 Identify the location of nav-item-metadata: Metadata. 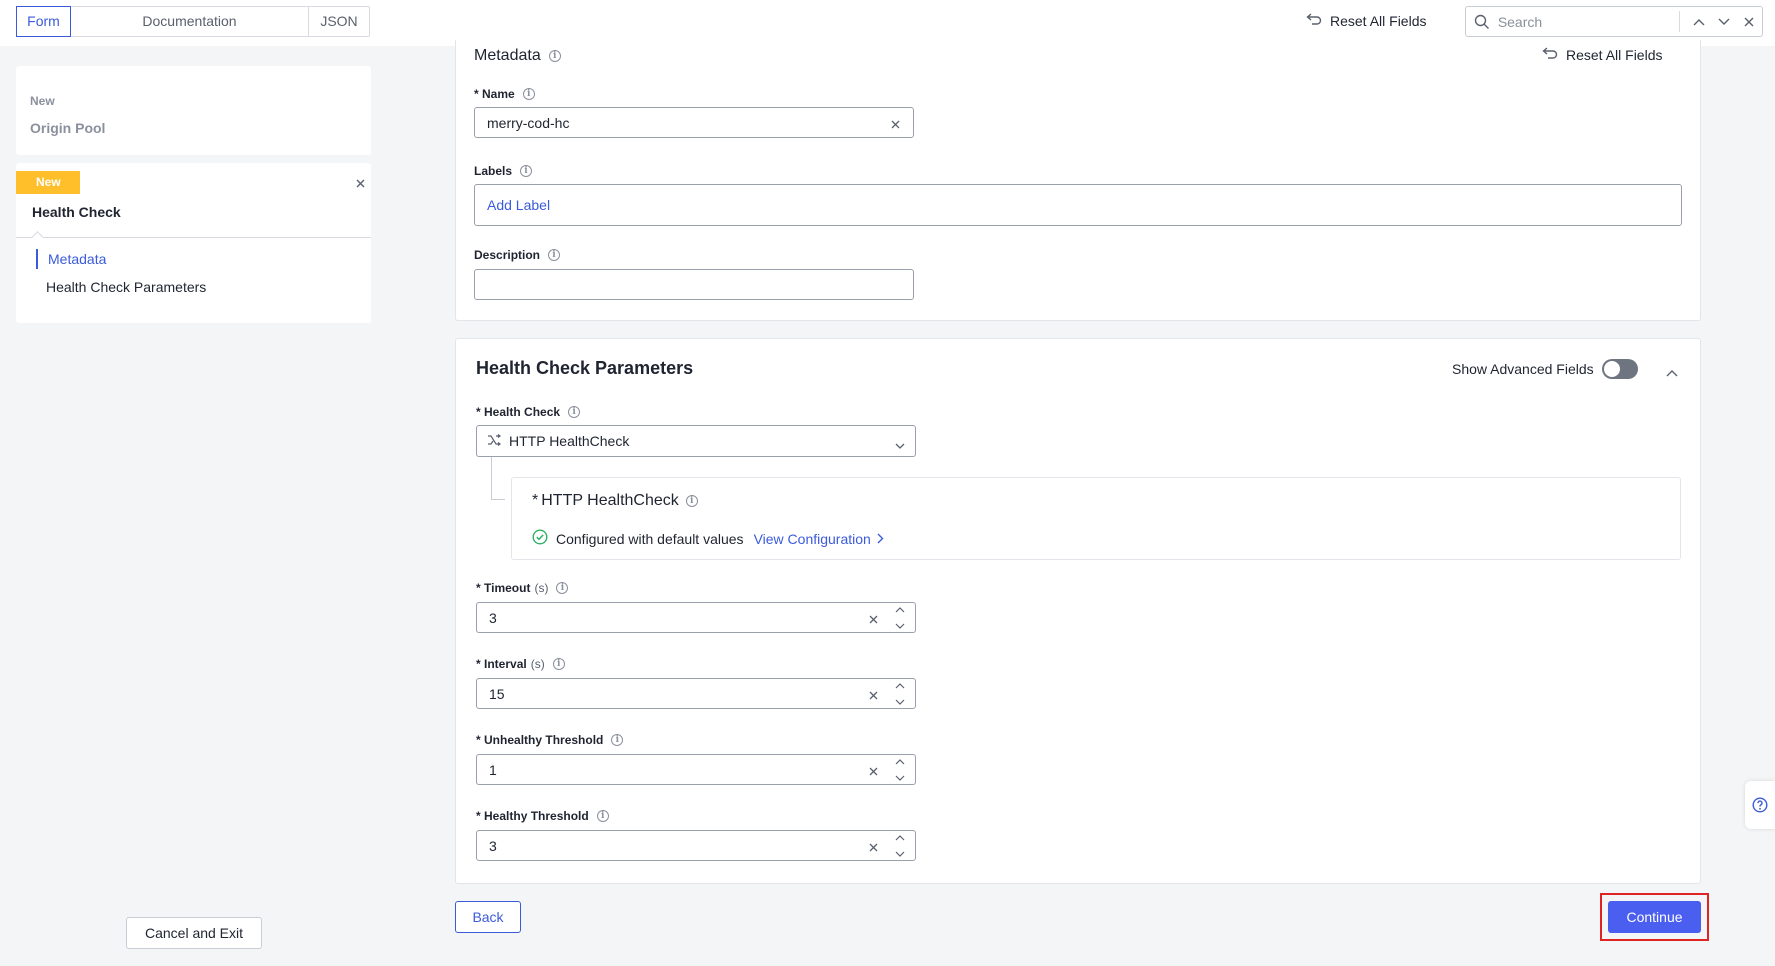
(71, 259).